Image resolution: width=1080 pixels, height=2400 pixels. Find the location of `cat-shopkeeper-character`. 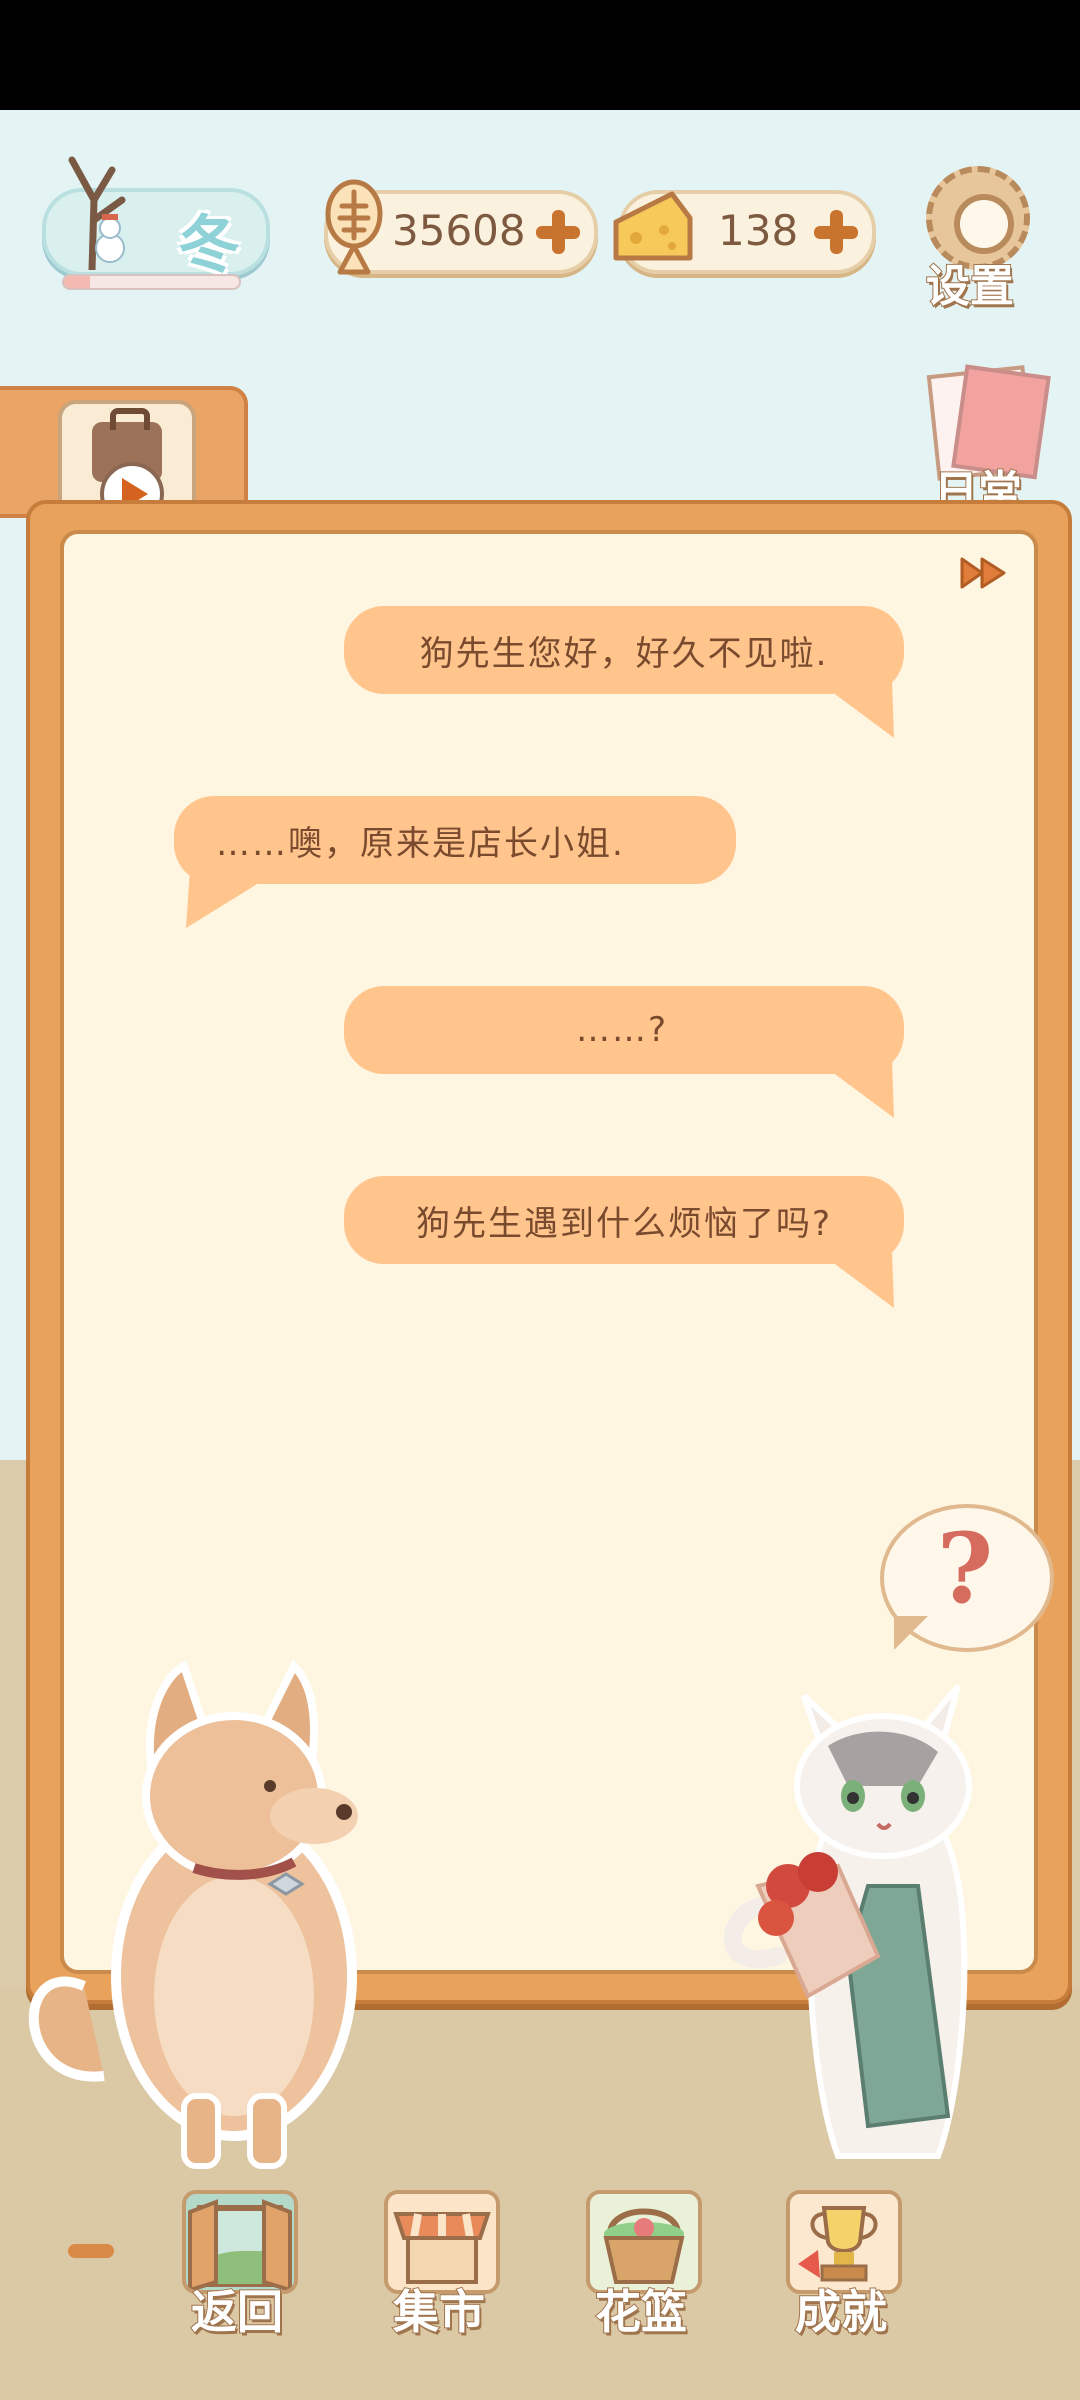

cat-shopkeeper-character is located at coordinates (847, 1921).